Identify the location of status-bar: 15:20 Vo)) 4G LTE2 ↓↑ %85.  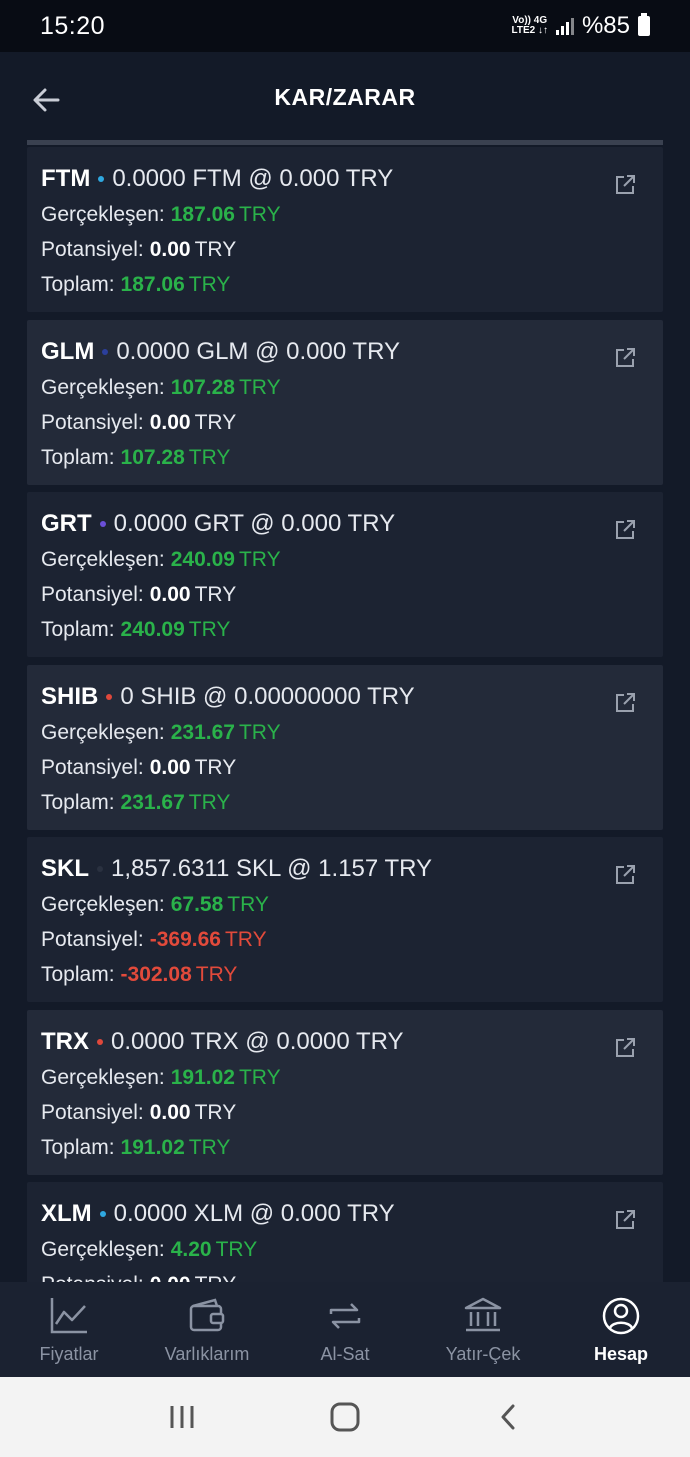
(345, 26).